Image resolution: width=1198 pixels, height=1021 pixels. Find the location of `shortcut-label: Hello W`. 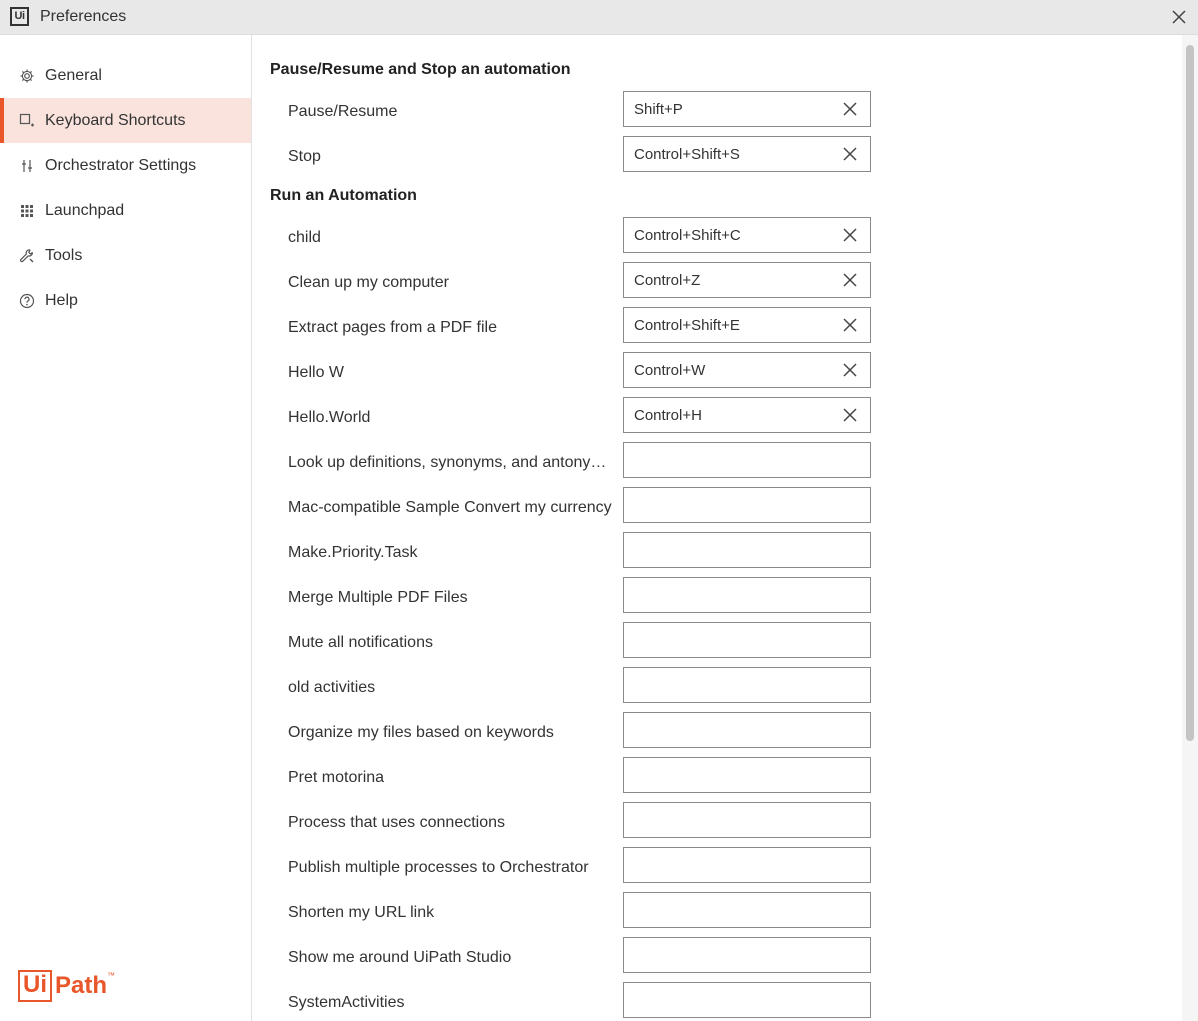

shortcut-label: Hello W is located at coordinates (316, 372).